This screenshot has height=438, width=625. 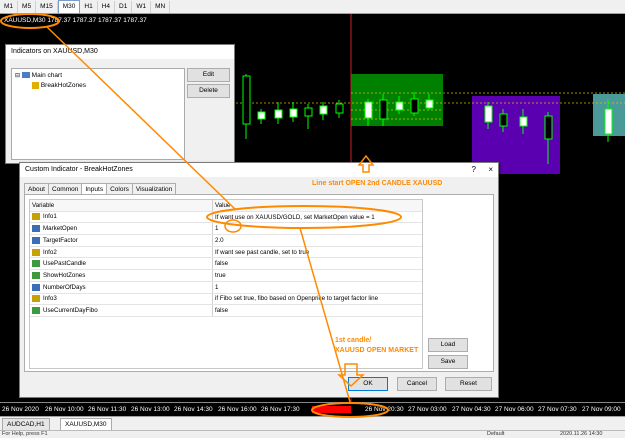 What do you see at coordinates (121, 206) in the screenshot?
I see `col-variable-header: Variable` at bounding box center [121, 206].